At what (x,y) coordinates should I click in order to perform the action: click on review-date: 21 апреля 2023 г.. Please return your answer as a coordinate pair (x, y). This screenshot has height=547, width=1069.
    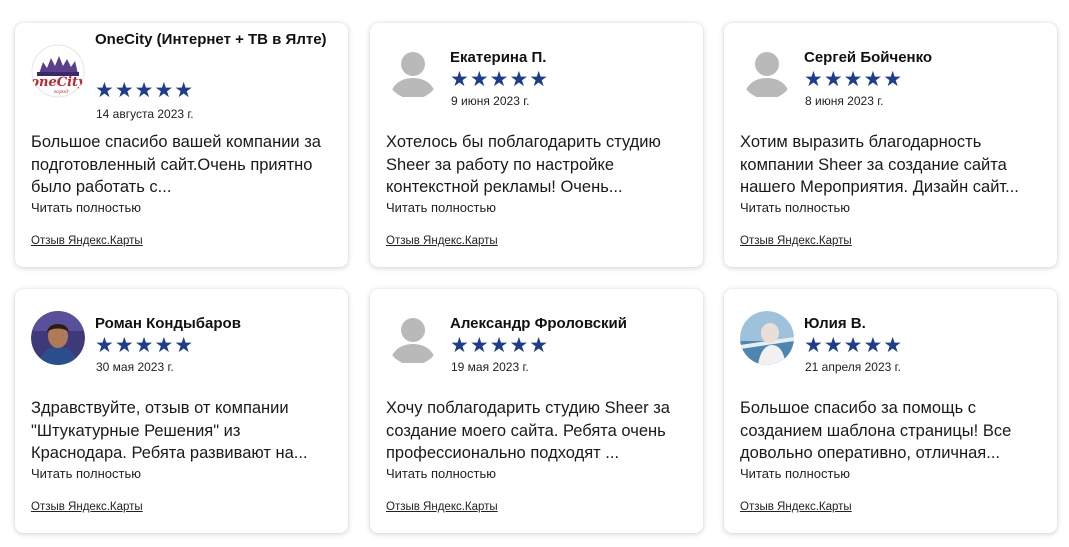
    Looking at the image, I should click on (853, 367).